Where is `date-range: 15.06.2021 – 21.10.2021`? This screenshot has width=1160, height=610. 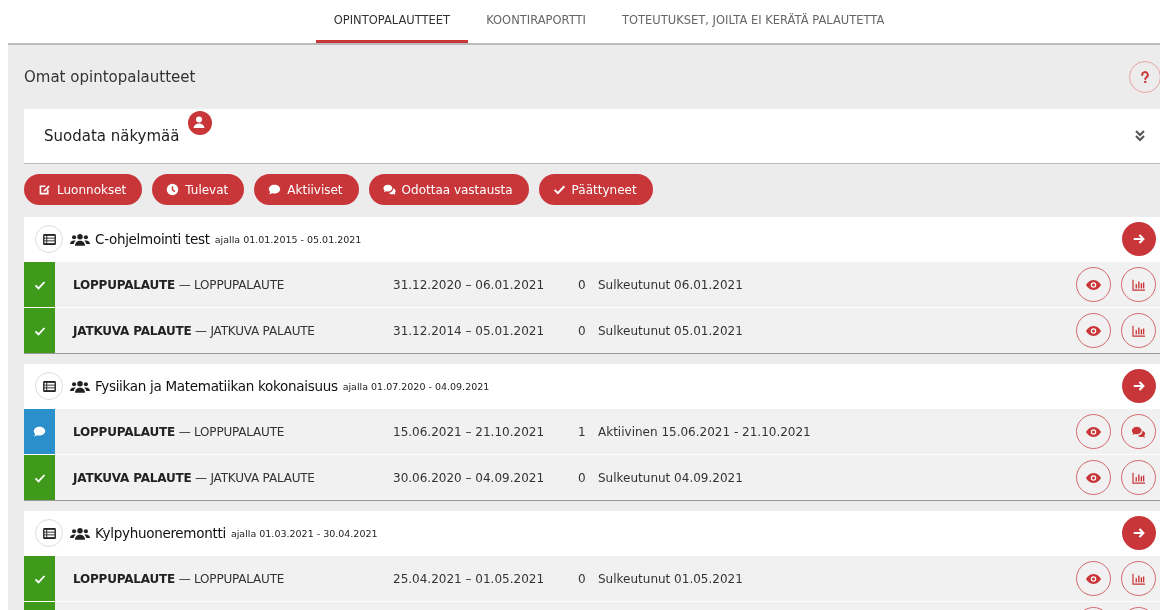
date-range: 15.06.2021 – 21.10.2021 is located at coordinates (469, 431).